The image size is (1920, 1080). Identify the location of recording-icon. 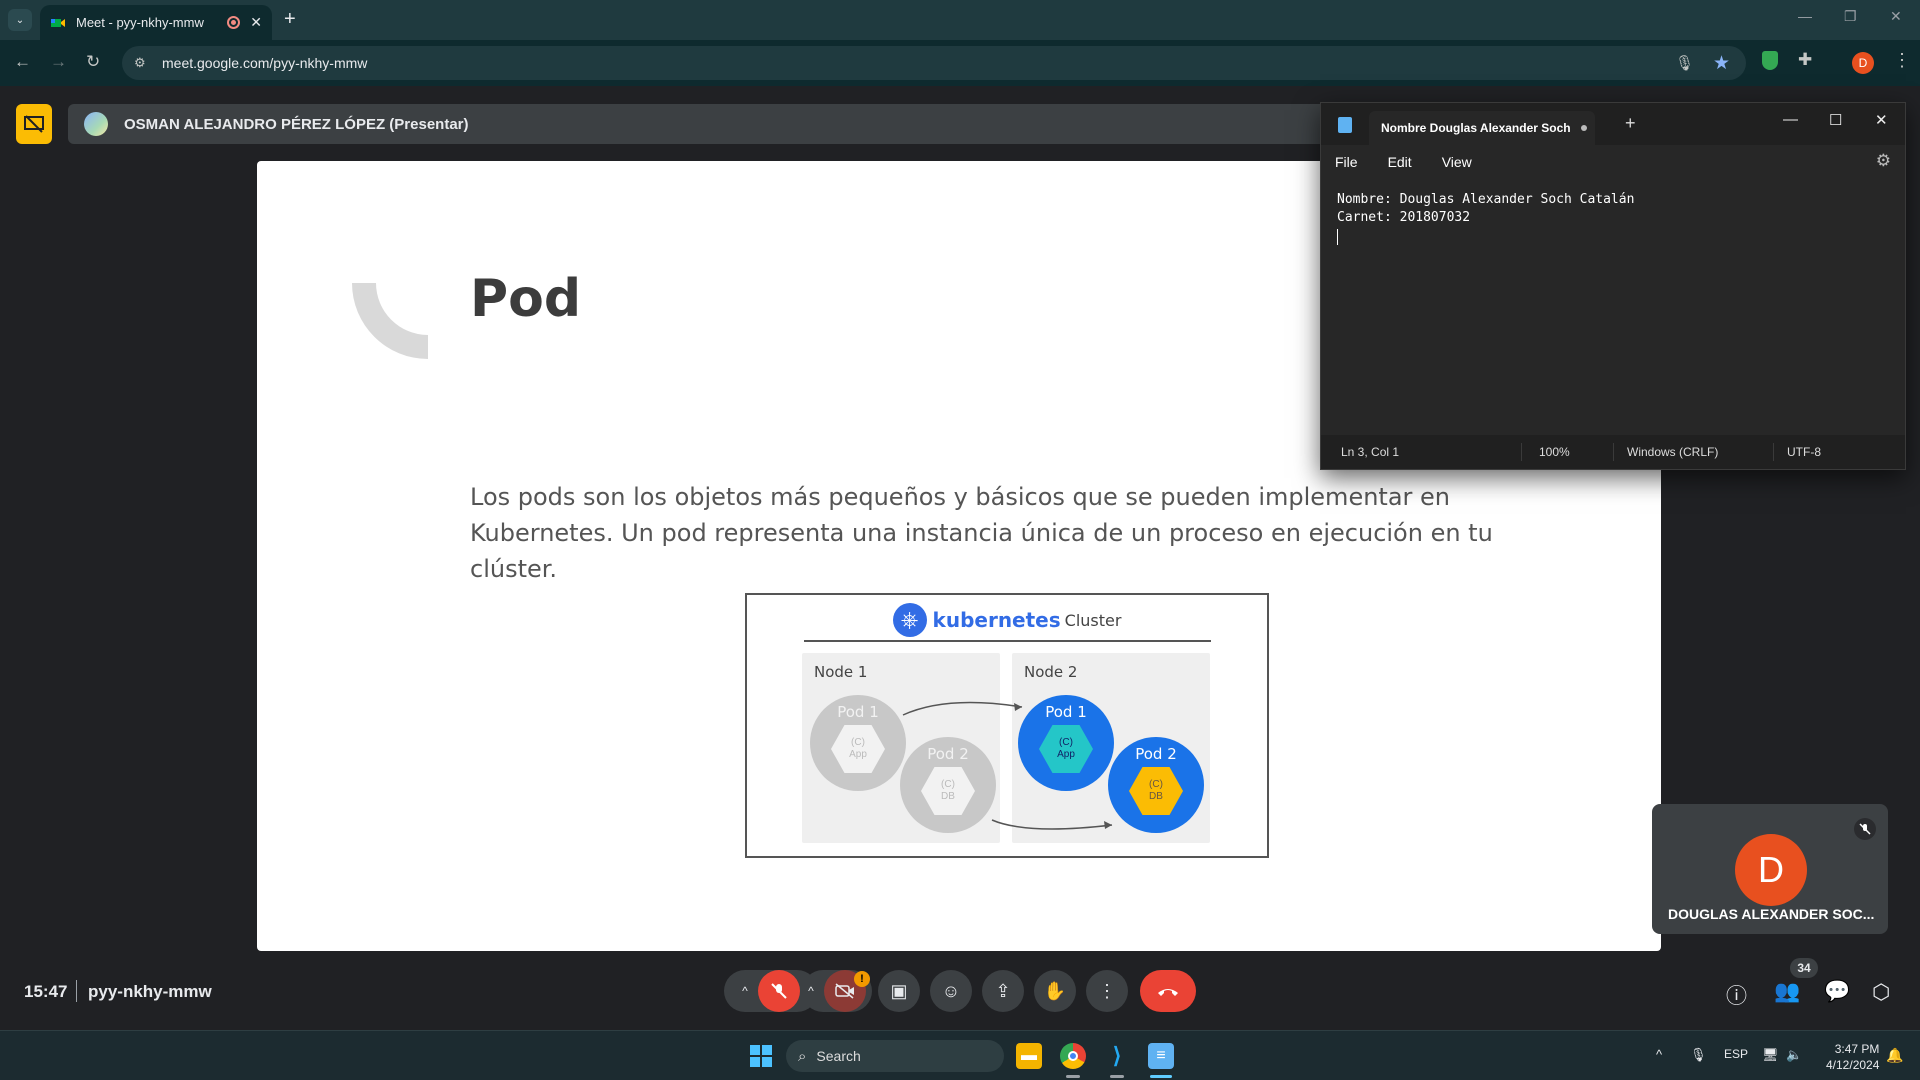
(234, 22).